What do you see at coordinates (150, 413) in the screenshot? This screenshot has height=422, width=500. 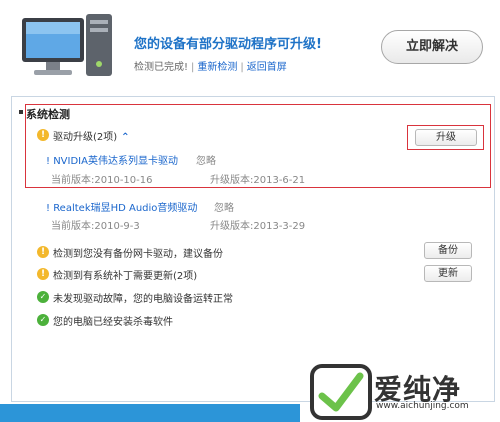 I see `bottom-bar` at bounding box center [150, 413].